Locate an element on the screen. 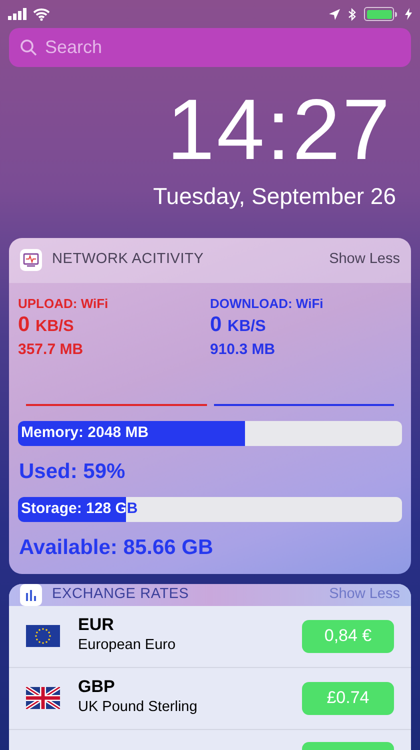 The image size is (420, 750). widget-title: EXCHANGE RATES is located at coordinates (121, 594).